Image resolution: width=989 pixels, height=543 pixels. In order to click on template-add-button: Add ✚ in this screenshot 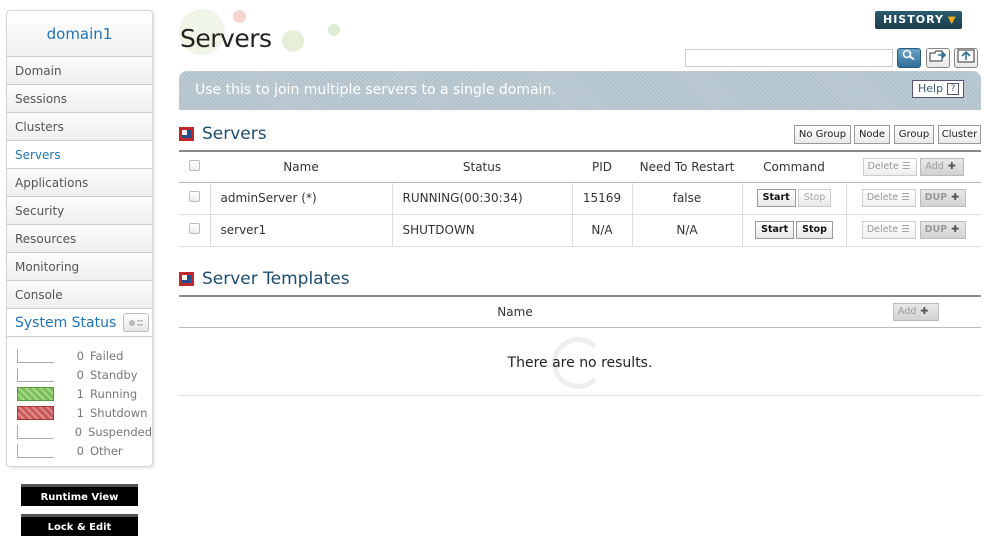, I will do `click(916, 311)`.